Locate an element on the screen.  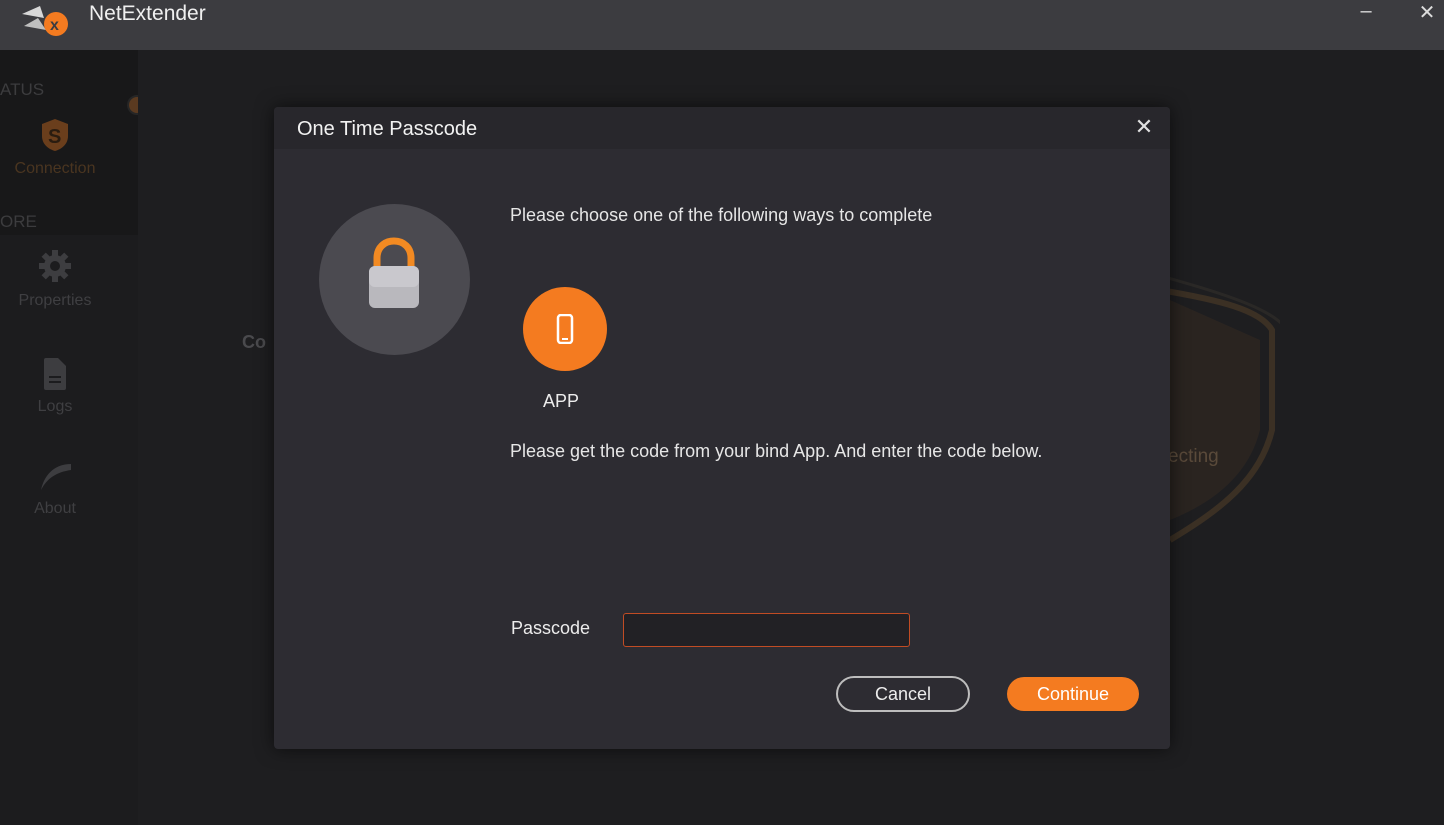
passcode-label: Passcode is located at coordinates (551, 628).